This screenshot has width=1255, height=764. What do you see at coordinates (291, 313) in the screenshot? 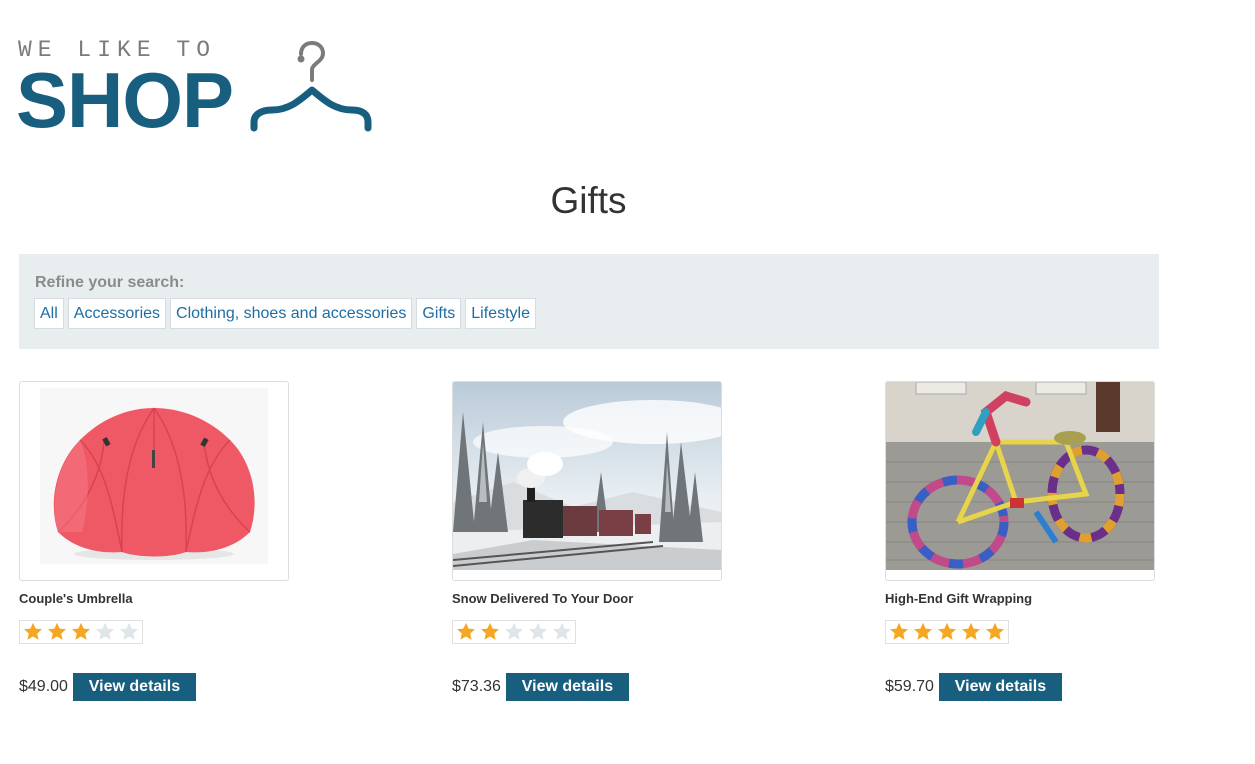
I see `filter-clothing-shoes-accessories: Clothing, shoes and accessories` at bounding box center [291, 313].